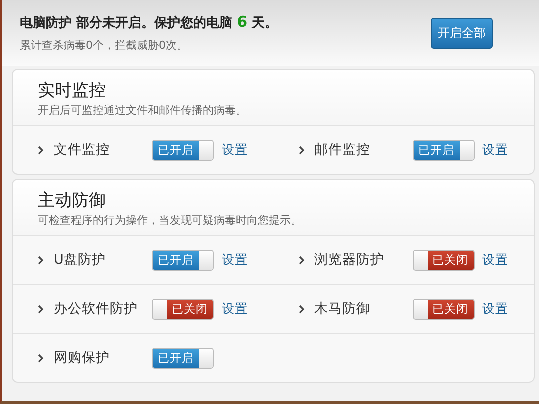  What do you see at coordinates (72, 91) in the screenshot?
I see `section-title: 实时监控` at bounding box center [72, 91].